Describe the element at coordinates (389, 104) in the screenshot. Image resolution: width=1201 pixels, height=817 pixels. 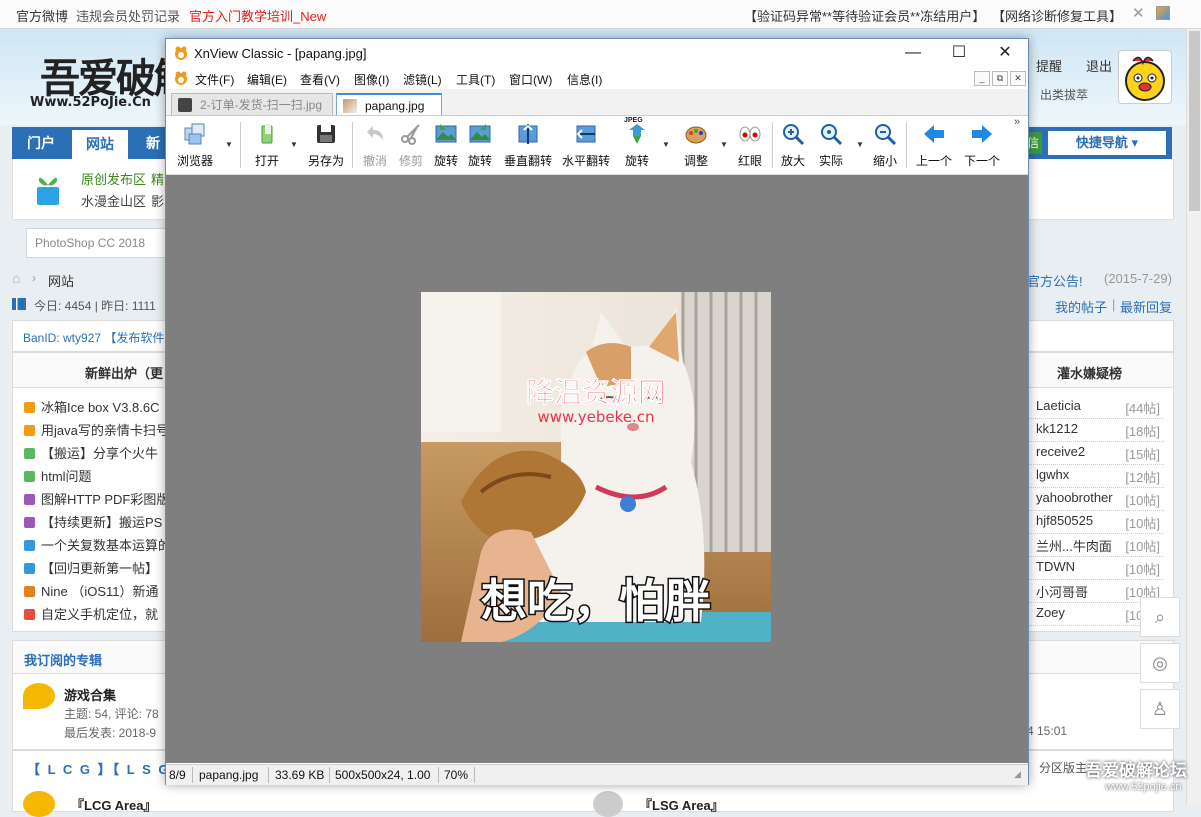
I see `tab-papang-image: papang.jpg` at that location.